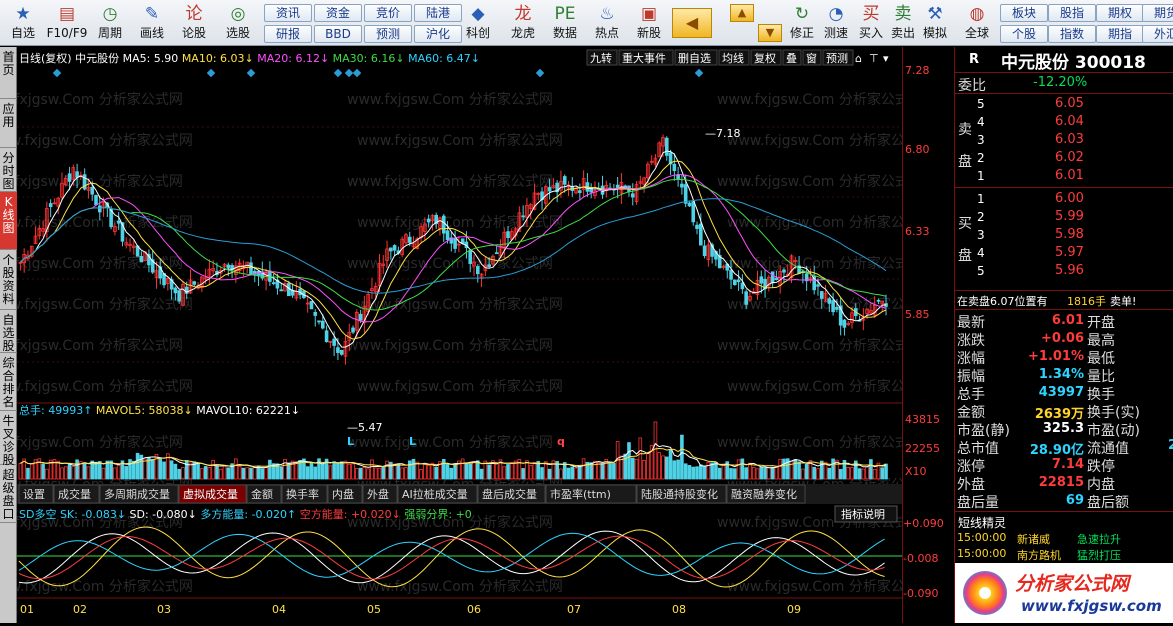  Describe the element at coordinates (388, 34) in the screenshot. I see `quick-button: 预测` at that location.